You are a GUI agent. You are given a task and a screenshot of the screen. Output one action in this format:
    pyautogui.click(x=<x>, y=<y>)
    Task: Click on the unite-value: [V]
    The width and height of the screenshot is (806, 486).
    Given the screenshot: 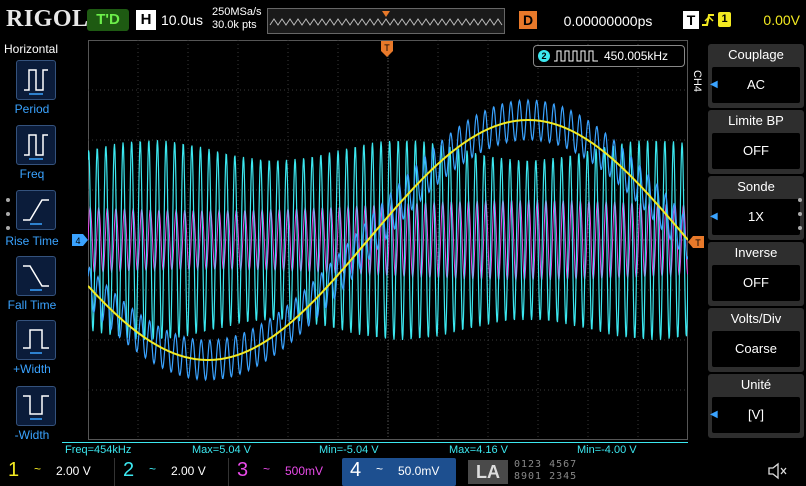 What is the action you would take?
    pyautogui.click(x=756, y=415)
    